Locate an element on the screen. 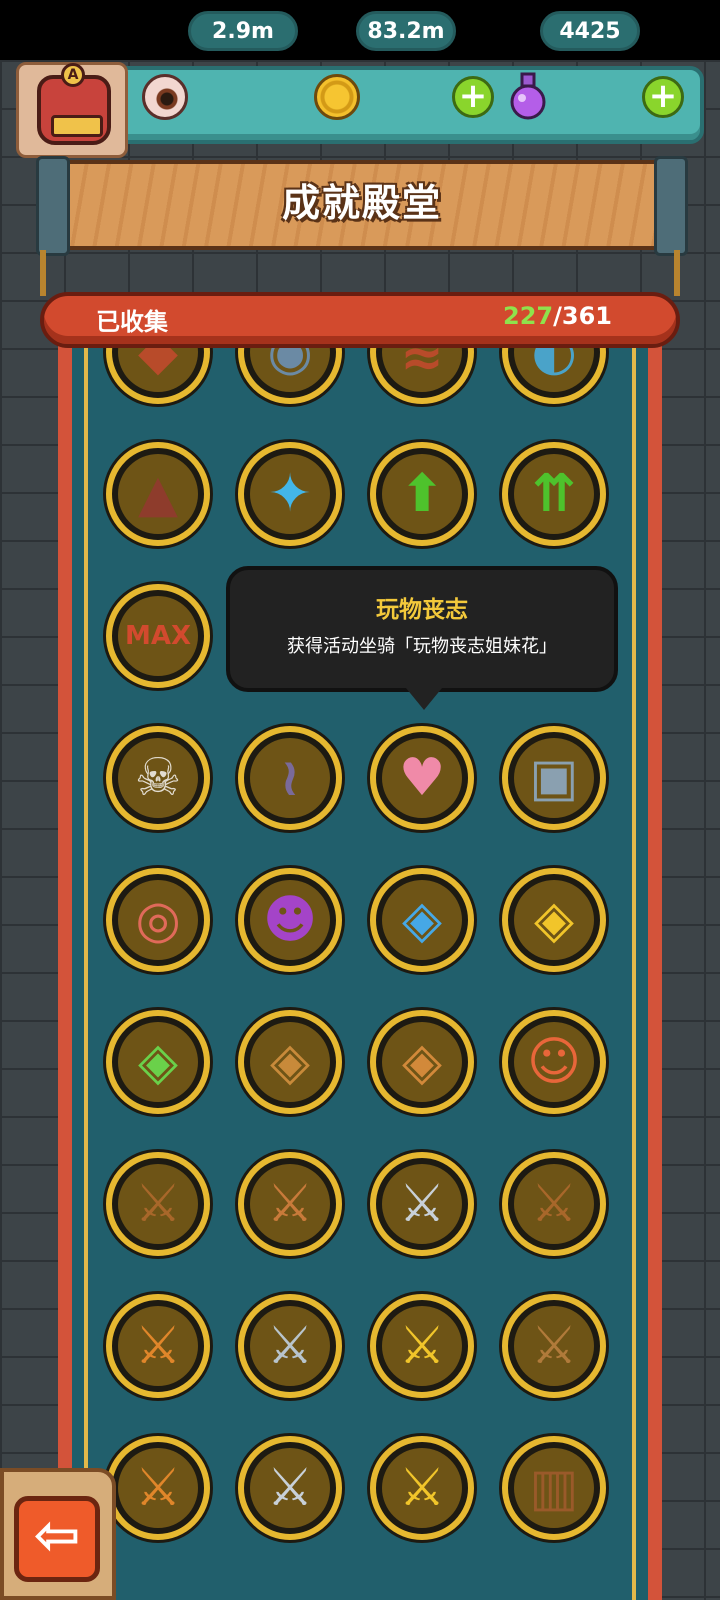 This screenshot has width=720, height=1600. copper-helmet-sword-icon: ⚔ is located at coordinates (290, 1204).